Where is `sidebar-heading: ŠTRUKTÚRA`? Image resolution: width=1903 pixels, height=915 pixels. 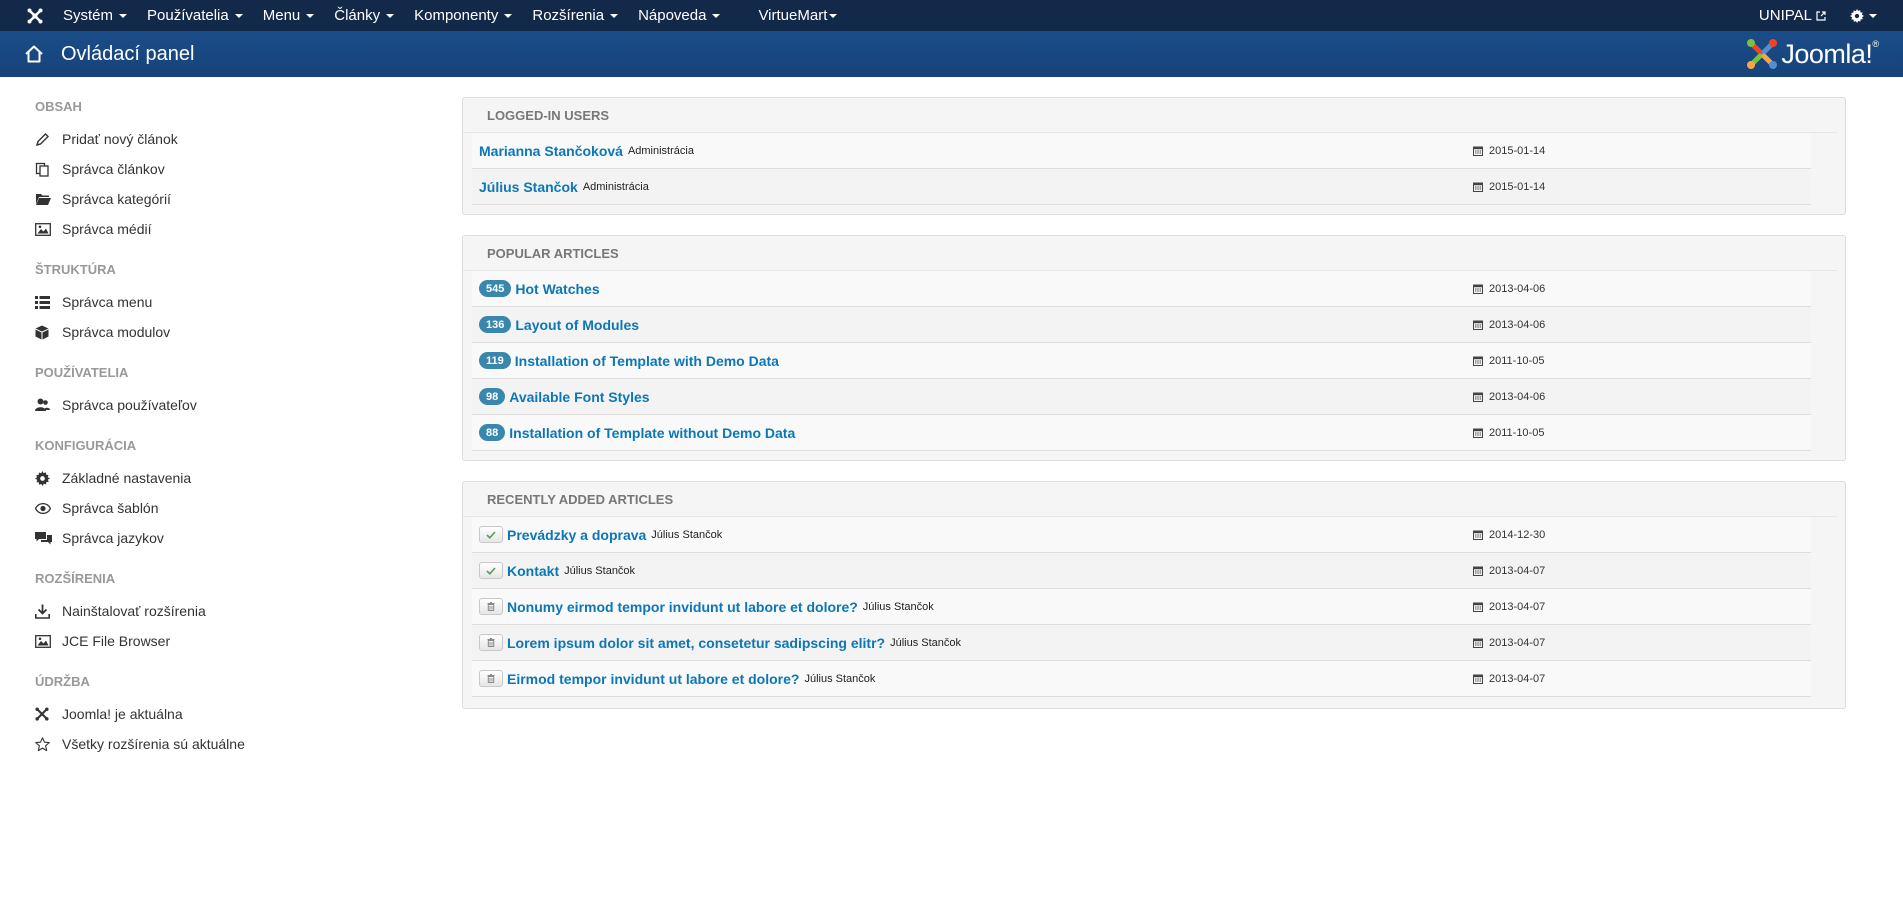
sidebar-heading: ŠTRUKTÚRA is located at coordinates (75, 269).